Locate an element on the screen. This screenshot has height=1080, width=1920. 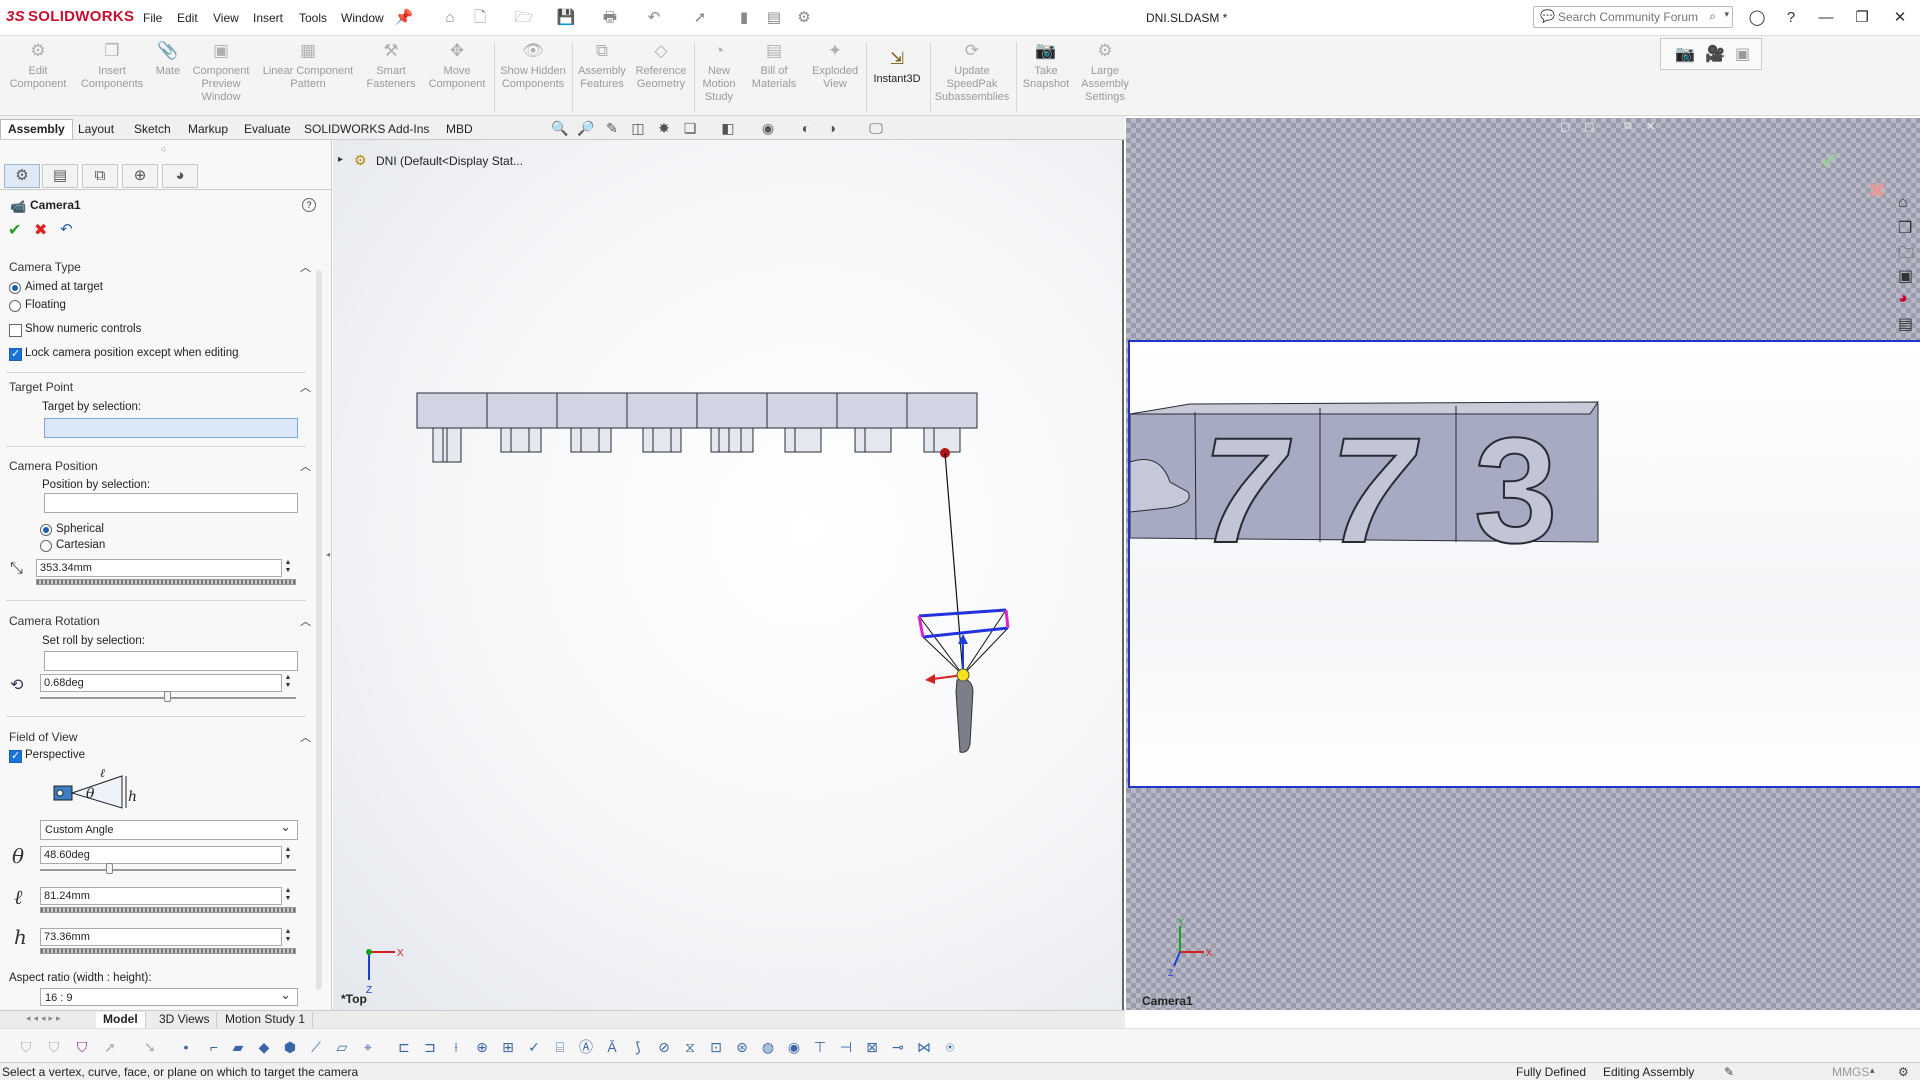
update-speedpak-button: ⟳ Update SpeedPak Subassemblies is located at coordinates (972, 72).